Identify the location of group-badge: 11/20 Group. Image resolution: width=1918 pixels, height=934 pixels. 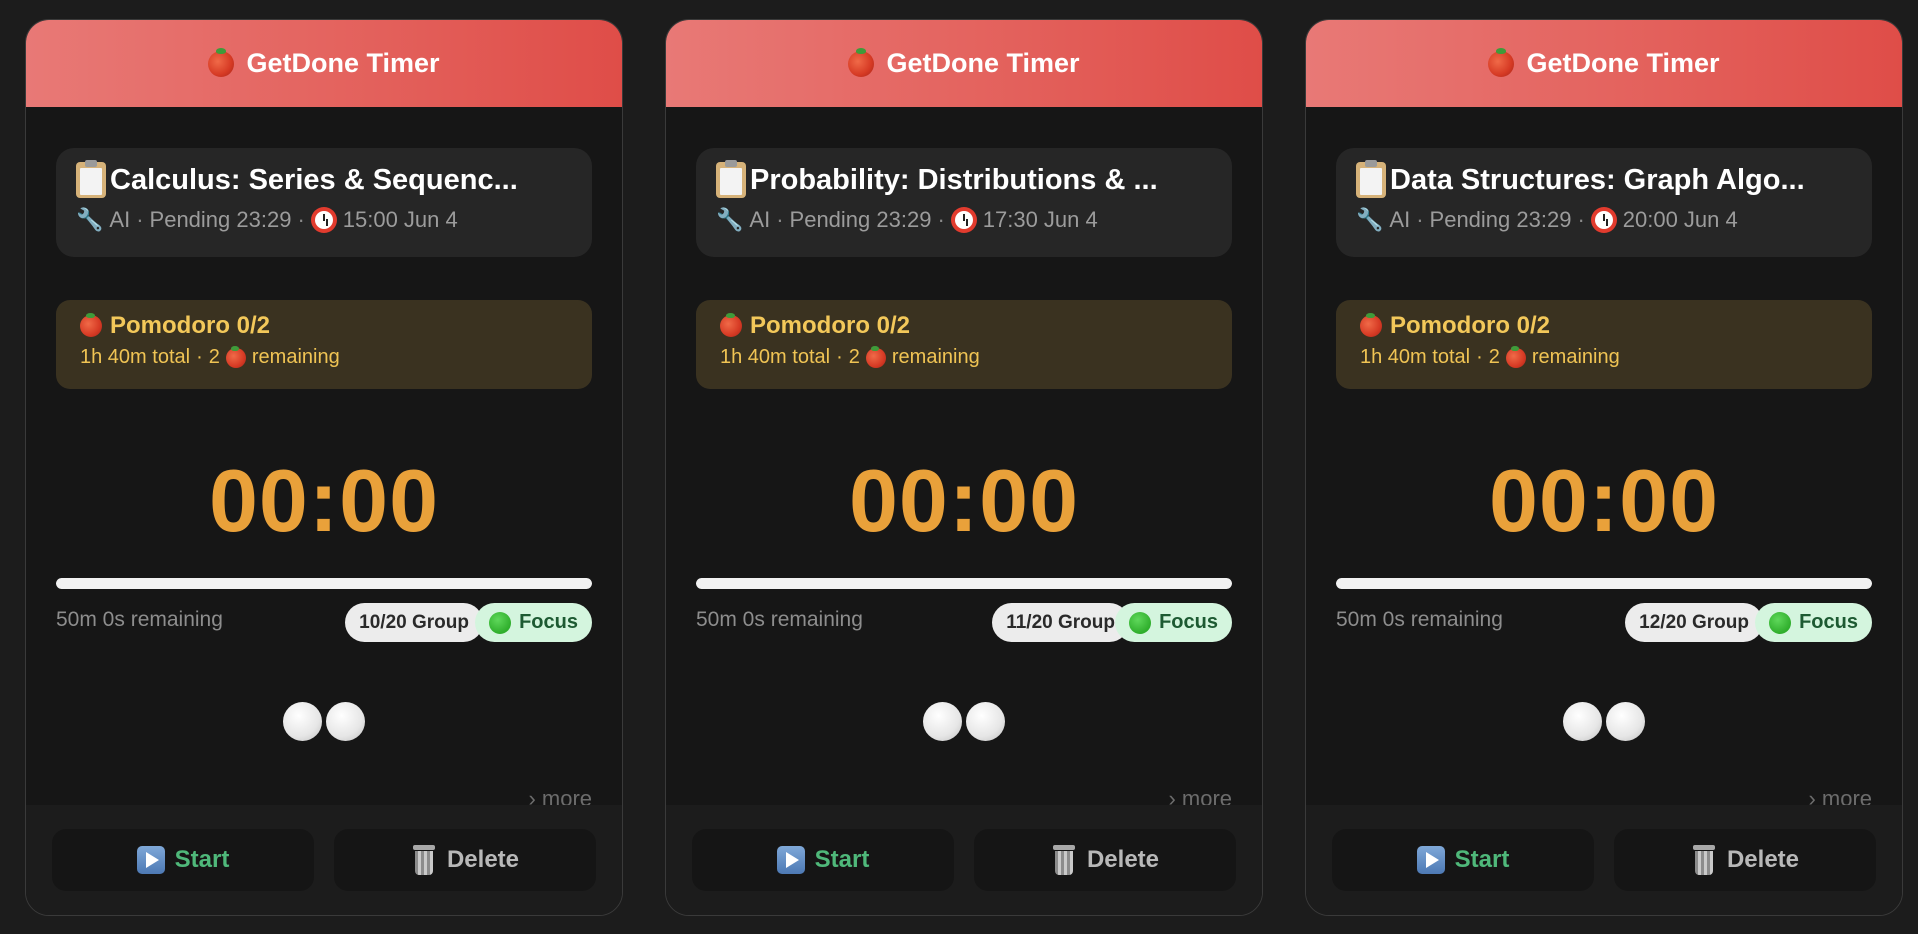
(1060, 622).